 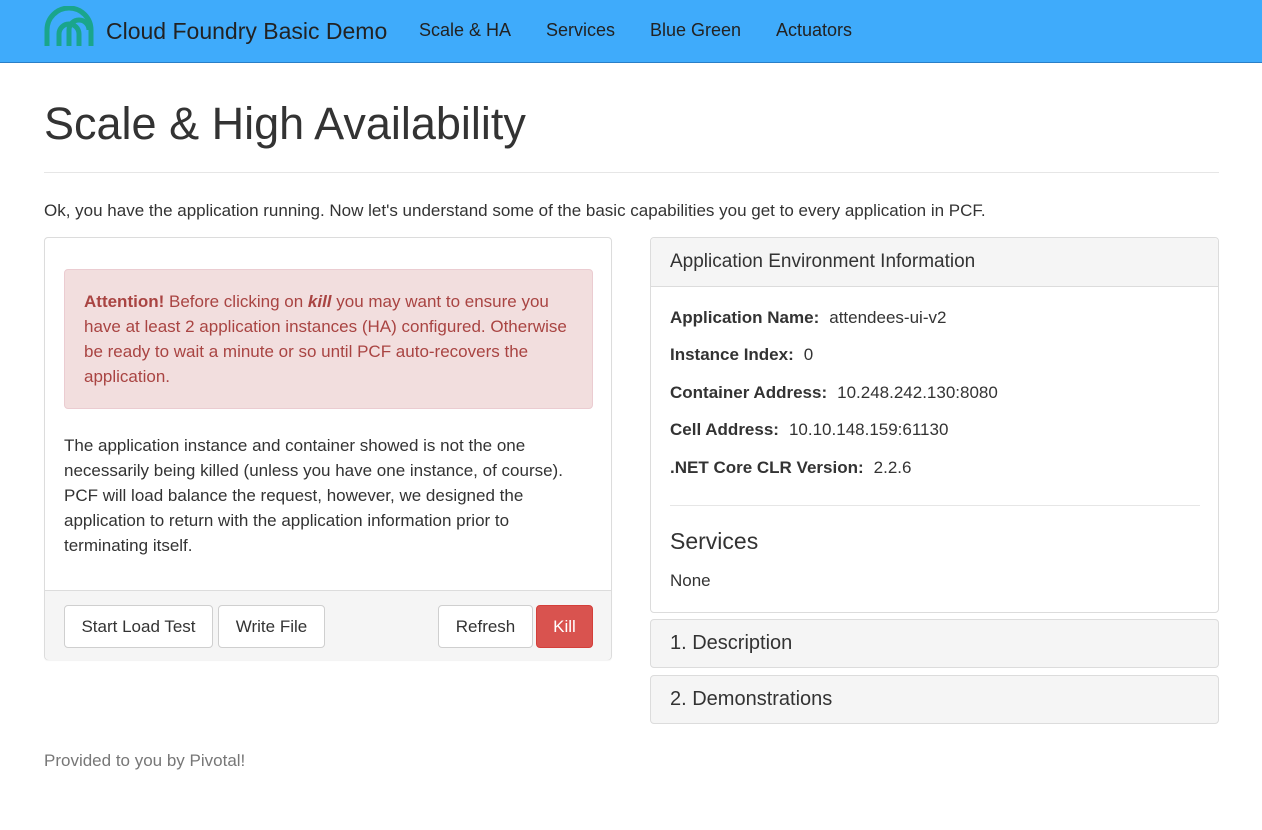 What do you see at coordinates (246, 31) in the screenshot?
I see `brand-title: Cloud Foundry Basic Demo` at bounding box center [246, 31].